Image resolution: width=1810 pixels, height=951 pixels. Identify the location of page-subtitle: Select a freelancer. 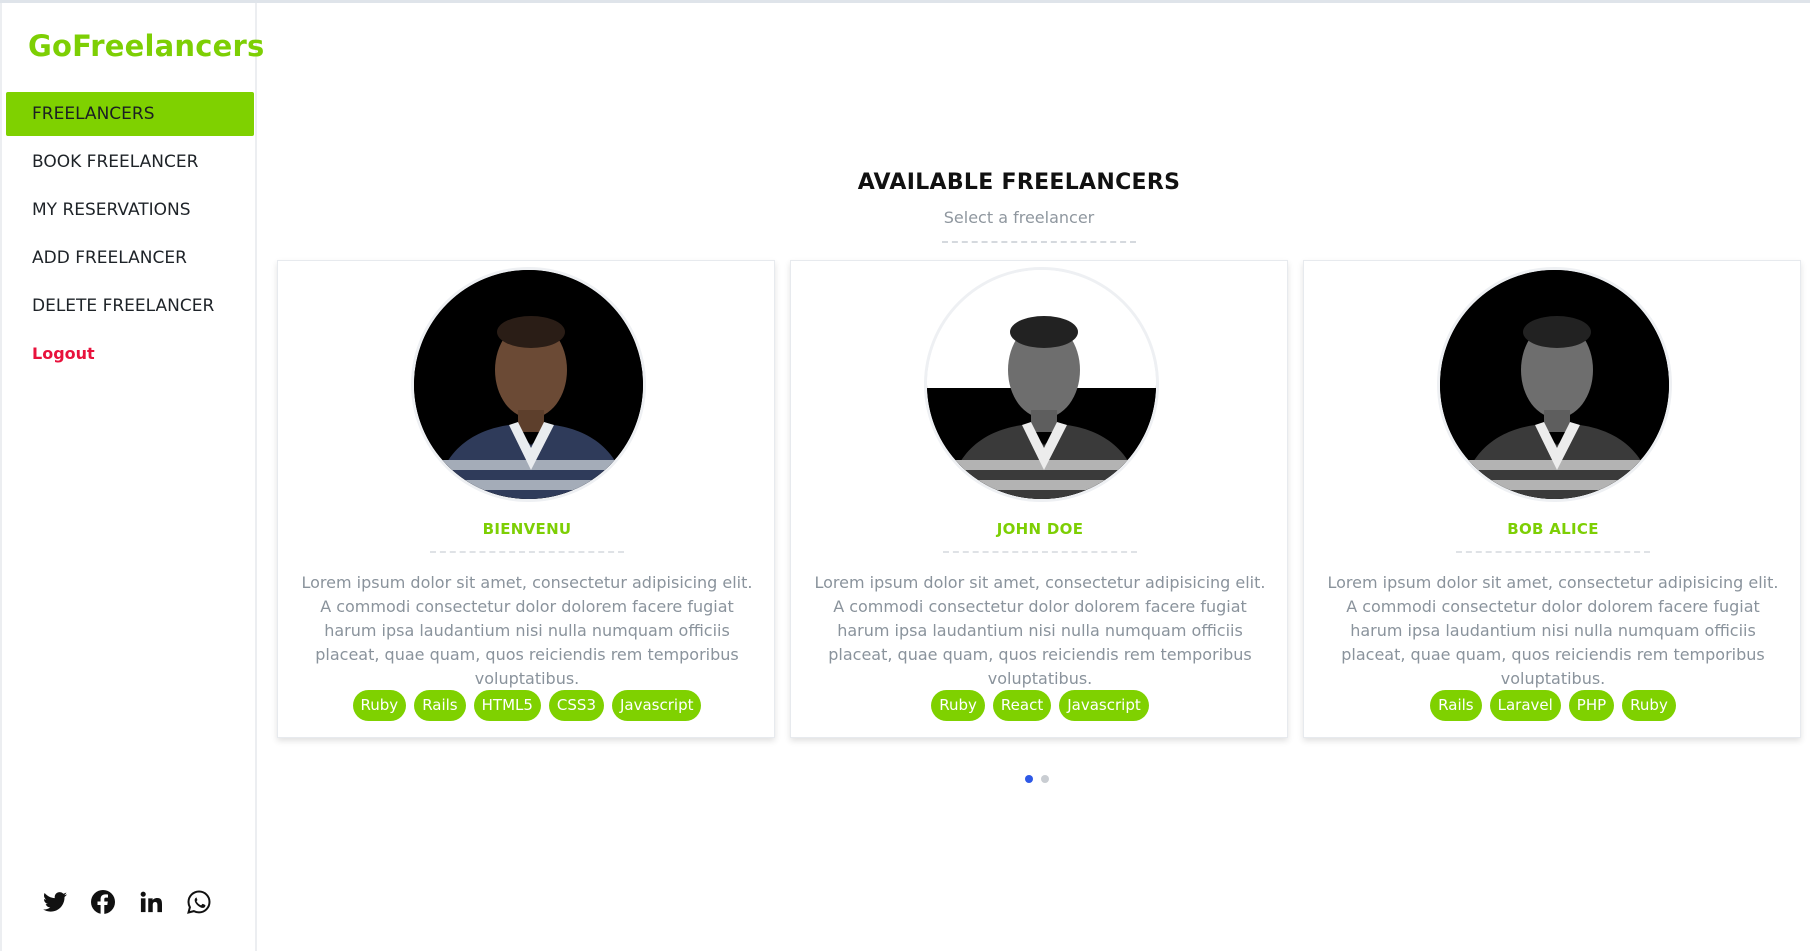
(1019, 217).